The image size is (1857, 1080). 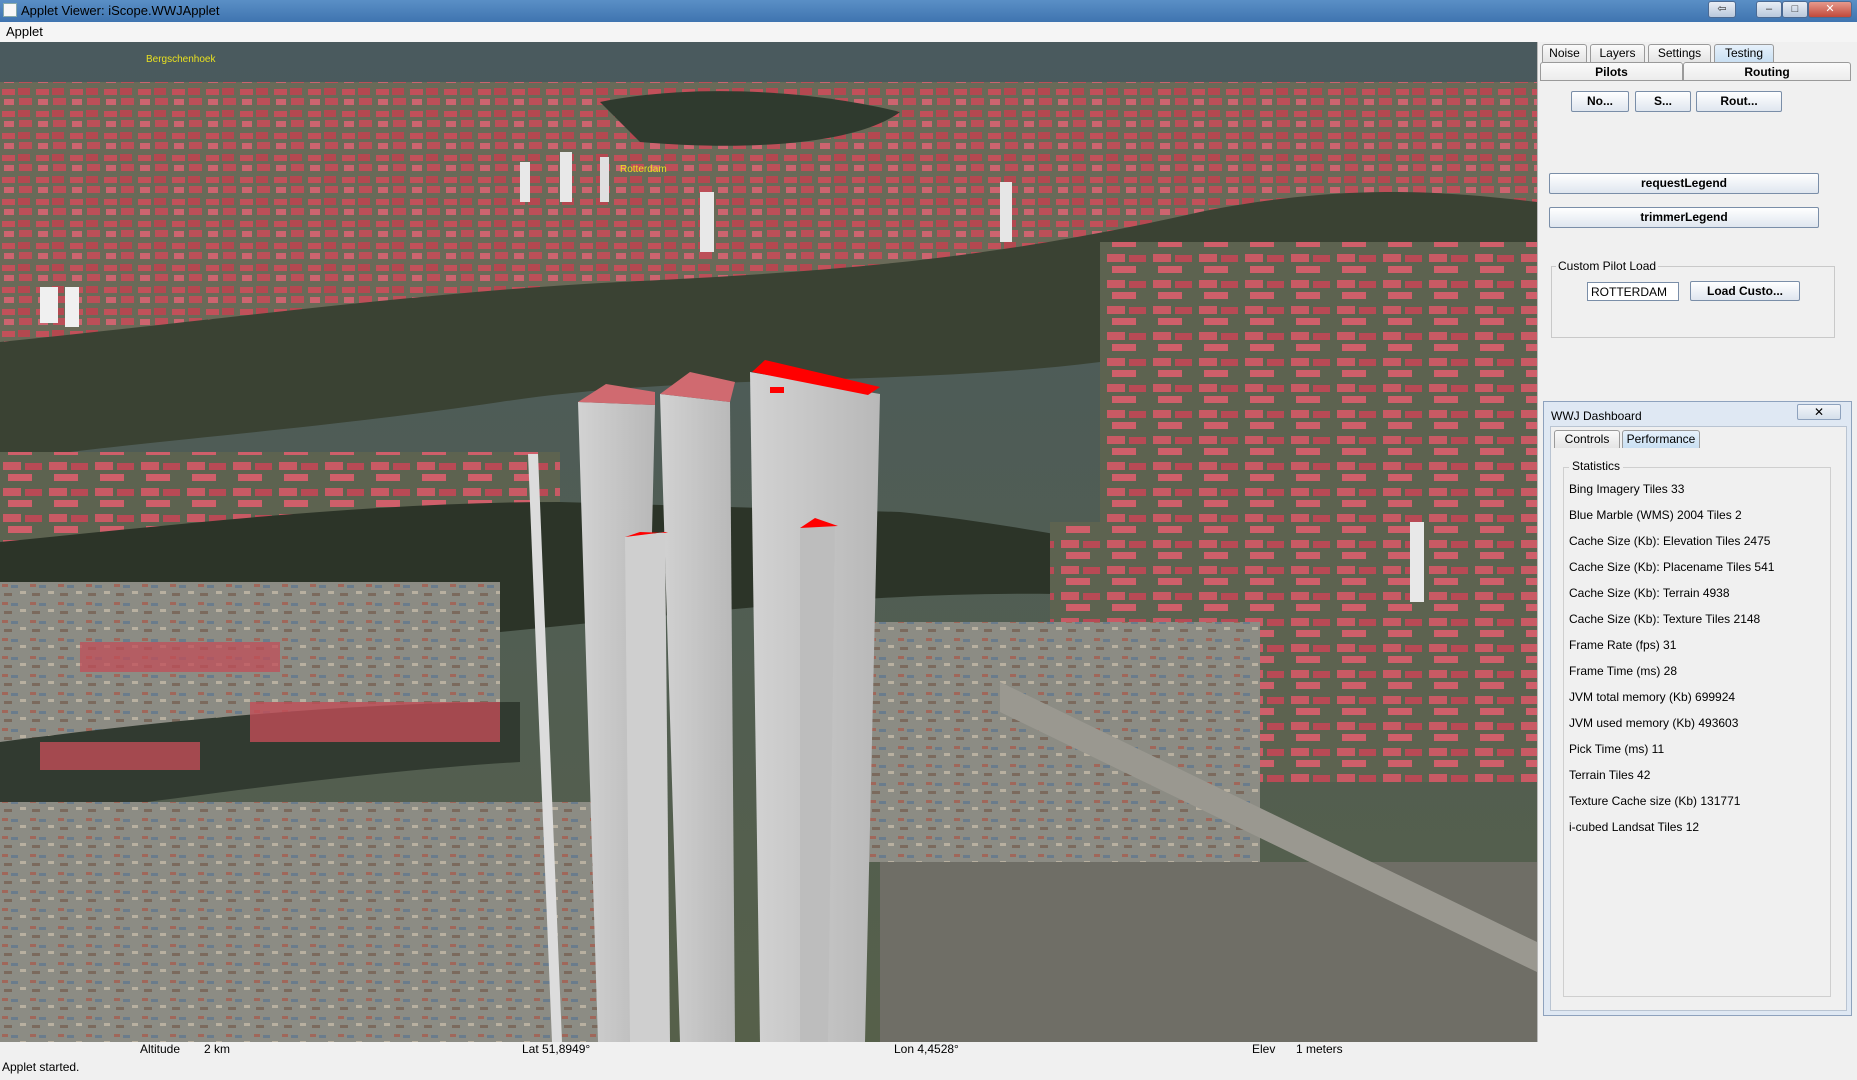 I want to click on statistic-row: Pick Time (ms) 11, so click(x=1617, y=749).